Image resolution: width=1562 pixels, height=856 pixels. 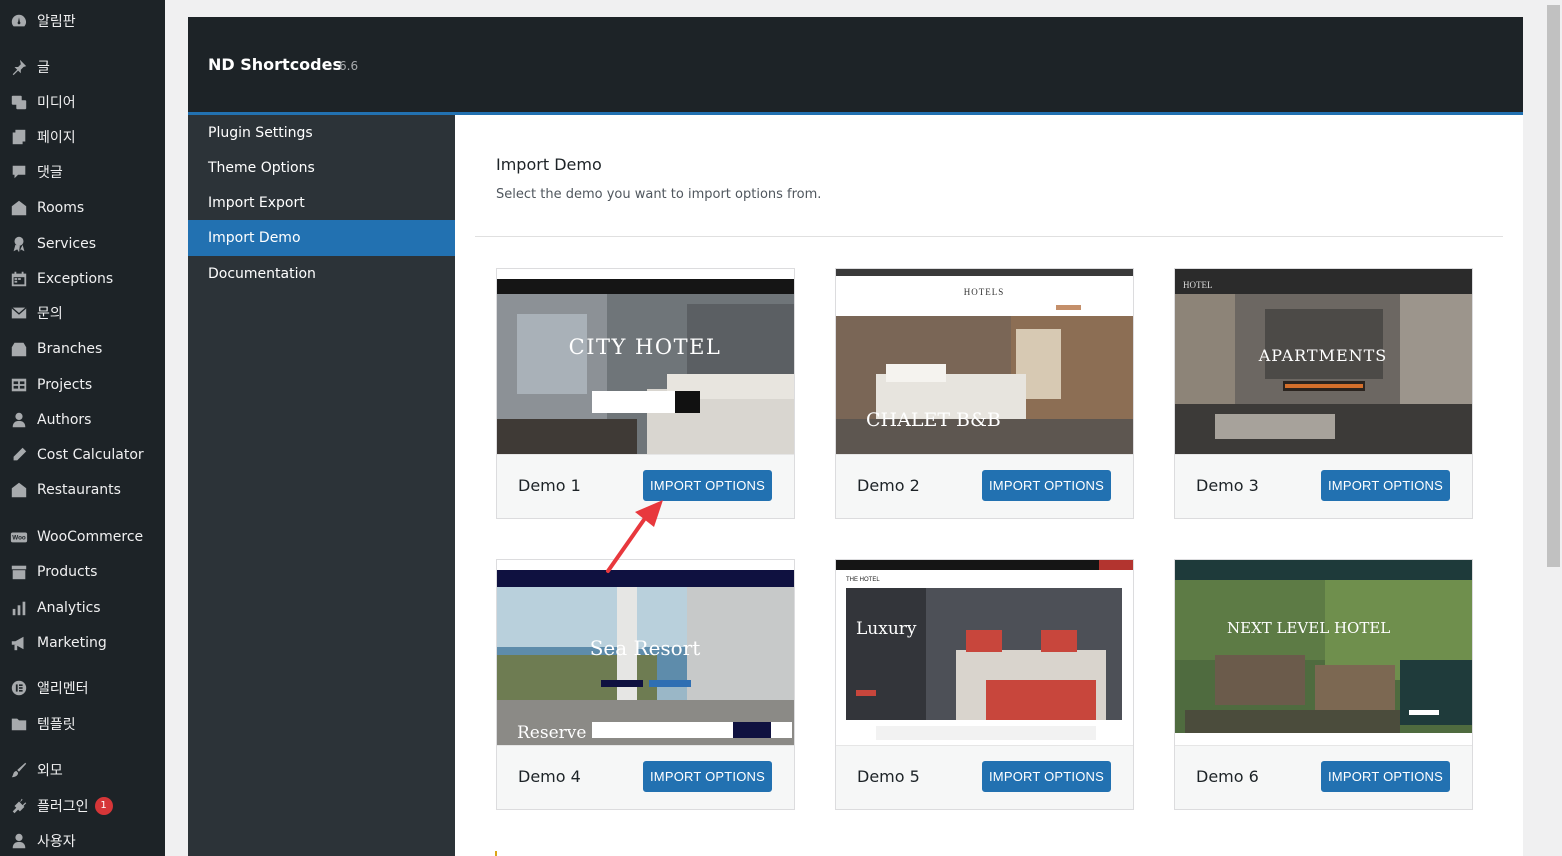 What do you see at coordinates (19, 770) in the screenshot?
I see `brush-icon` at bounding box center [19, 770].